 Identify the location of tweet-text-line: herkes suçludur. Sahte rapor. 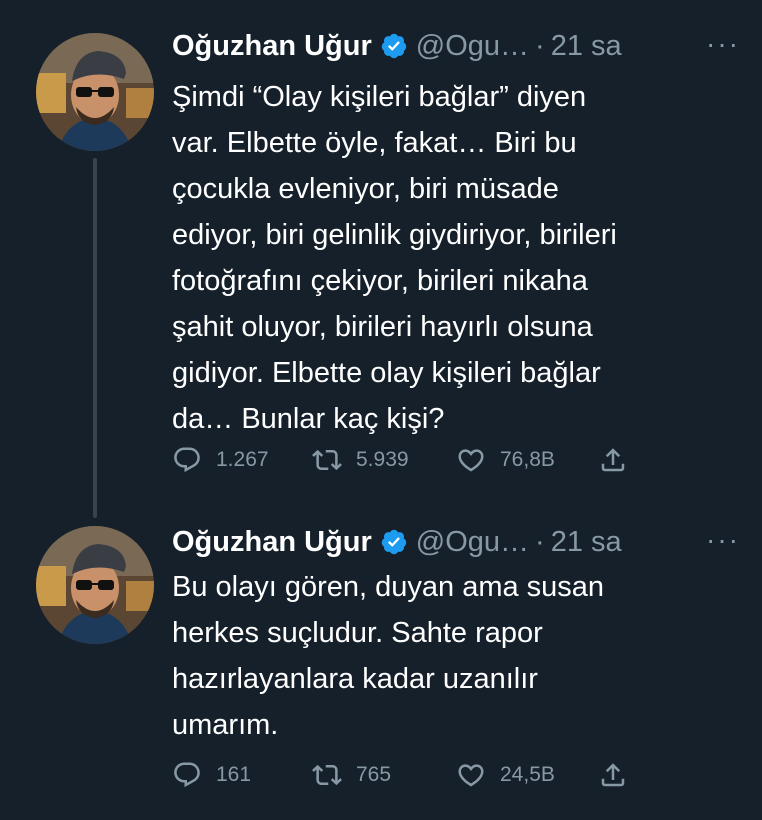
(357, 633).